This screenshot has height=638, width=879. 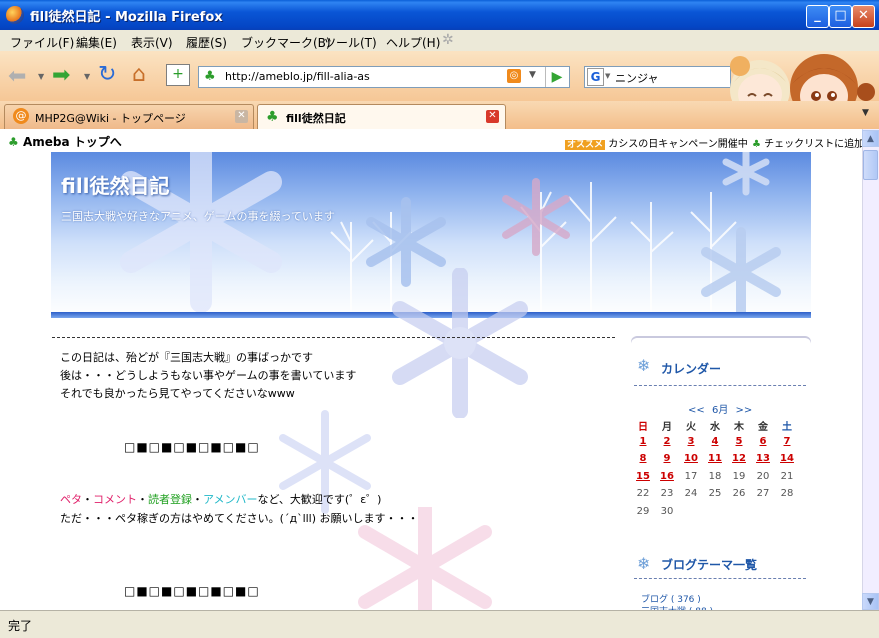 I want to click on minimize-button: _, so click(x=817, y=16).